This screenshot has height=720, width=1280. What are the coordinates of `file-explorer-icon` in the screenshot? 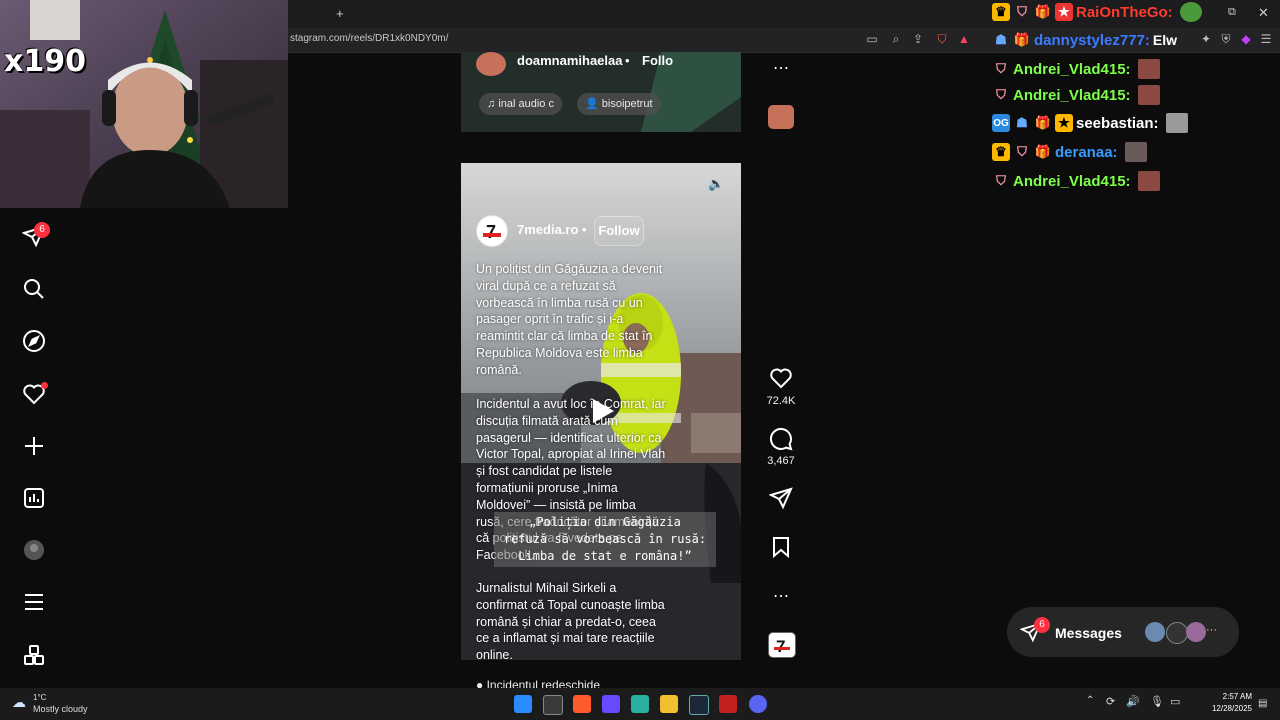 It's located at (669, 704).